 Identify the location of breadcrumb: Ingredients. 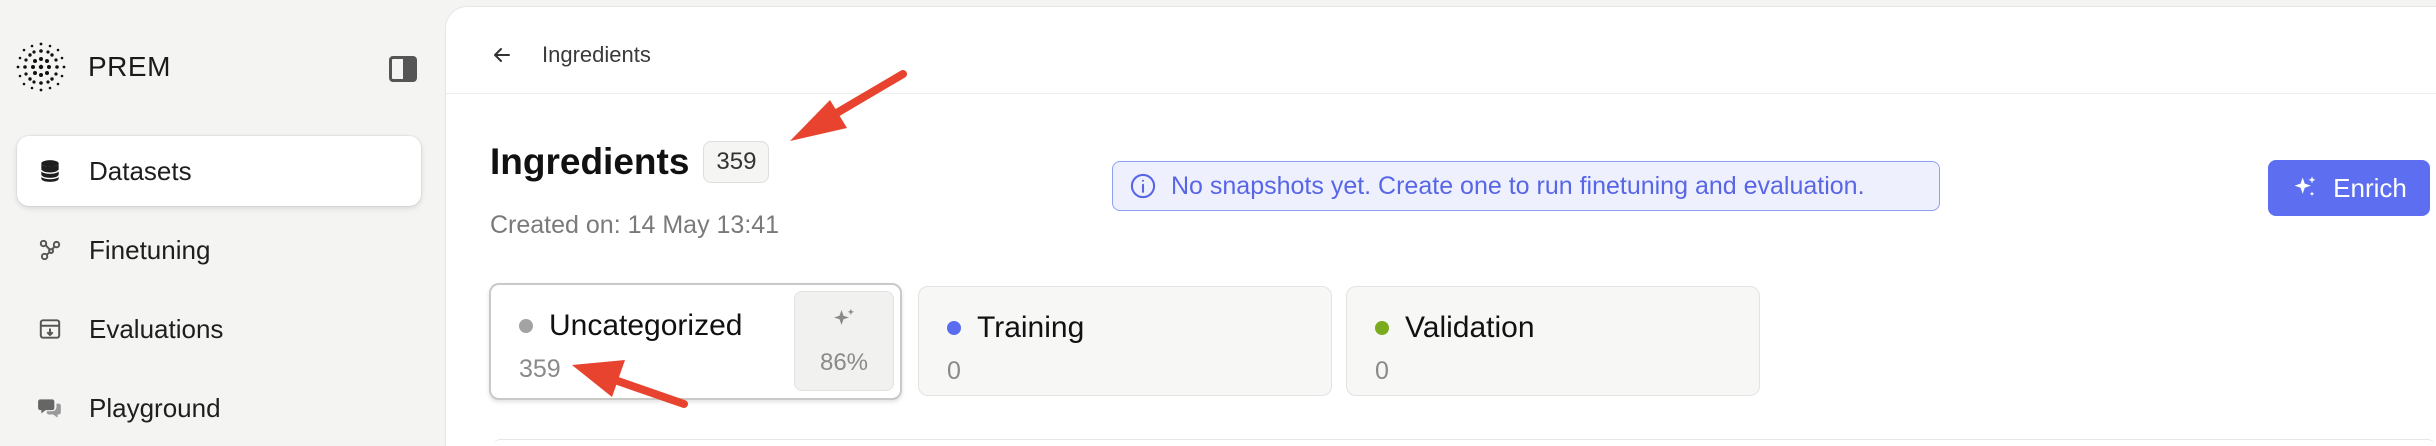
(570, 55).